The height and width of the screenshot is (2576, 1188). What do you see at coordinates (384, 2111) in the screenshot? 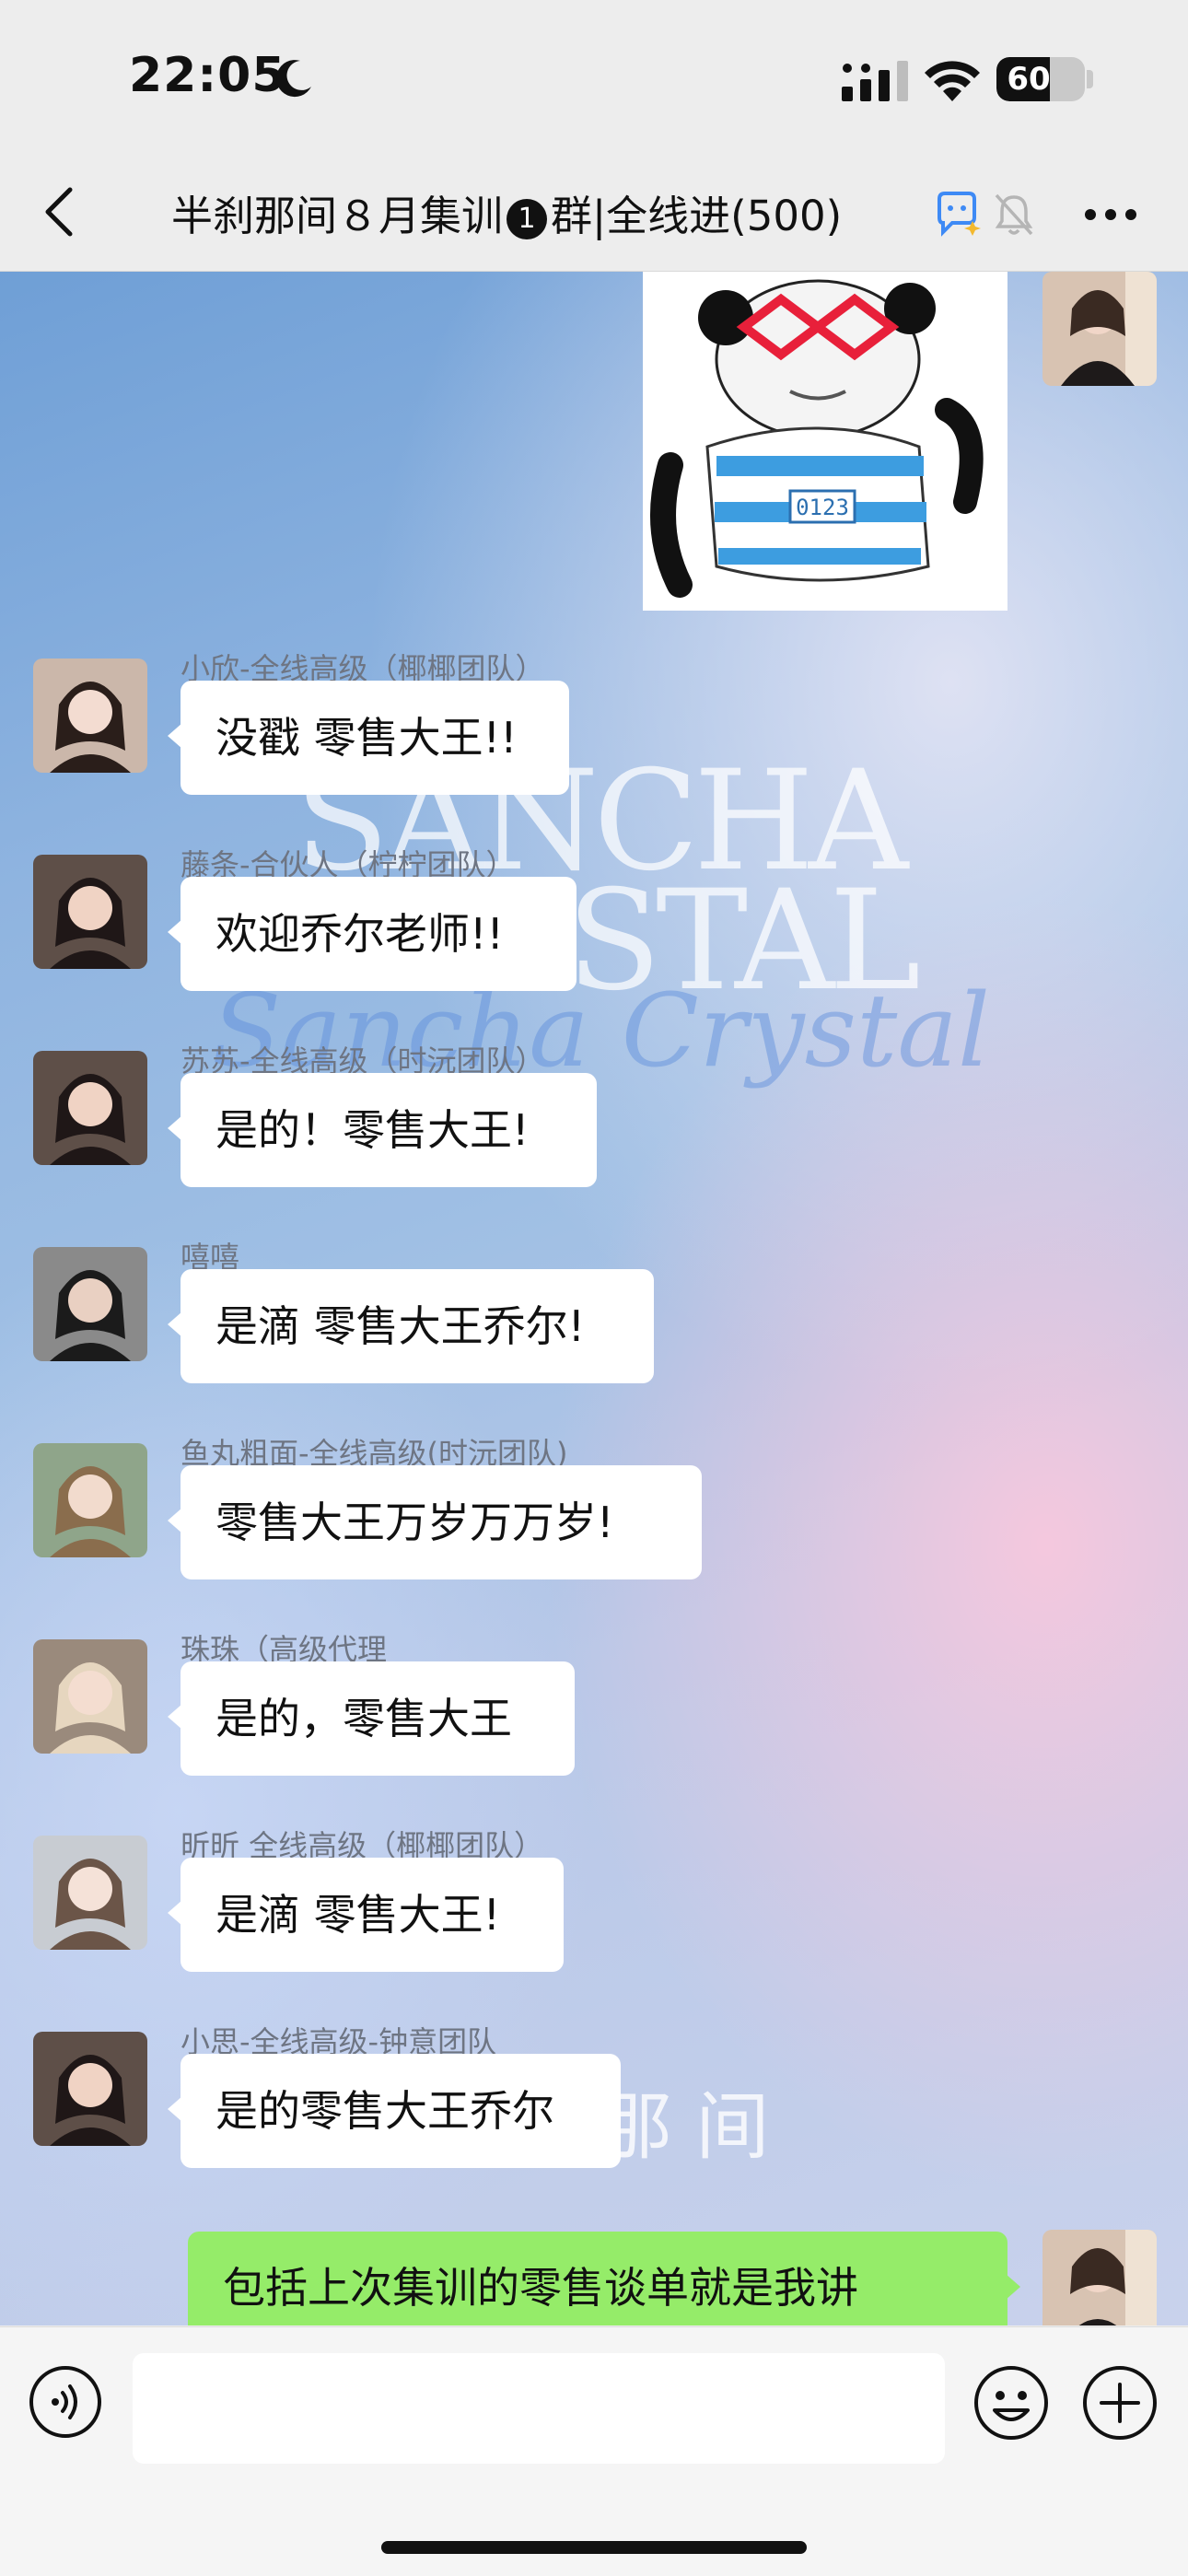
I see `message-text: 是的零售大王乔尔` at bounding box center [384, 2111].